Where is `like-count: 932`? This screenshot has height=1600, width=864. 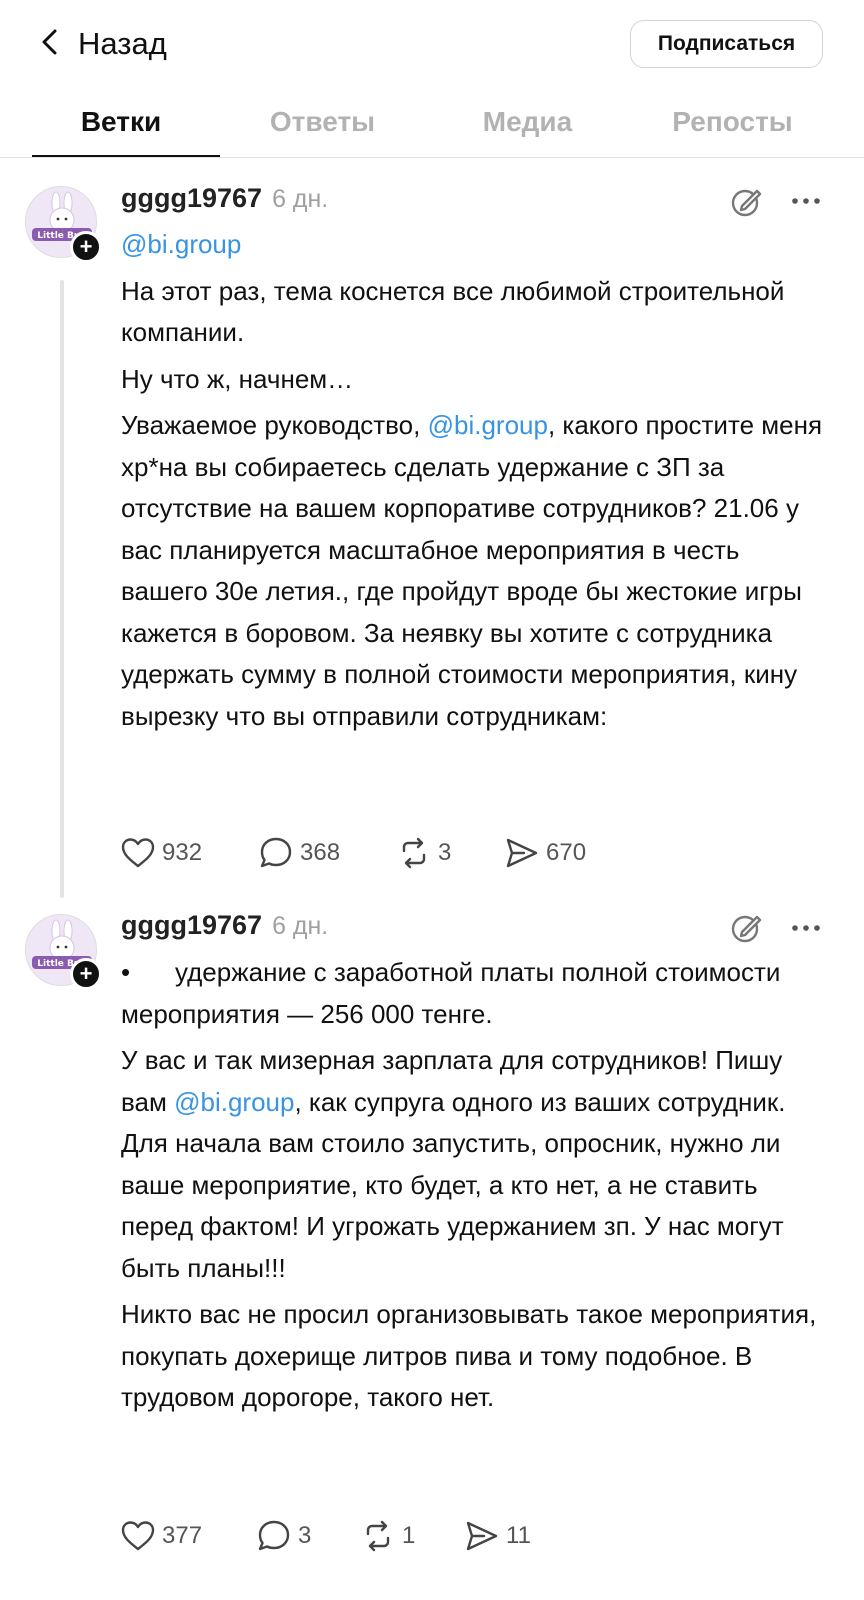 like-count: 932 is located at coordinates (182, 852).